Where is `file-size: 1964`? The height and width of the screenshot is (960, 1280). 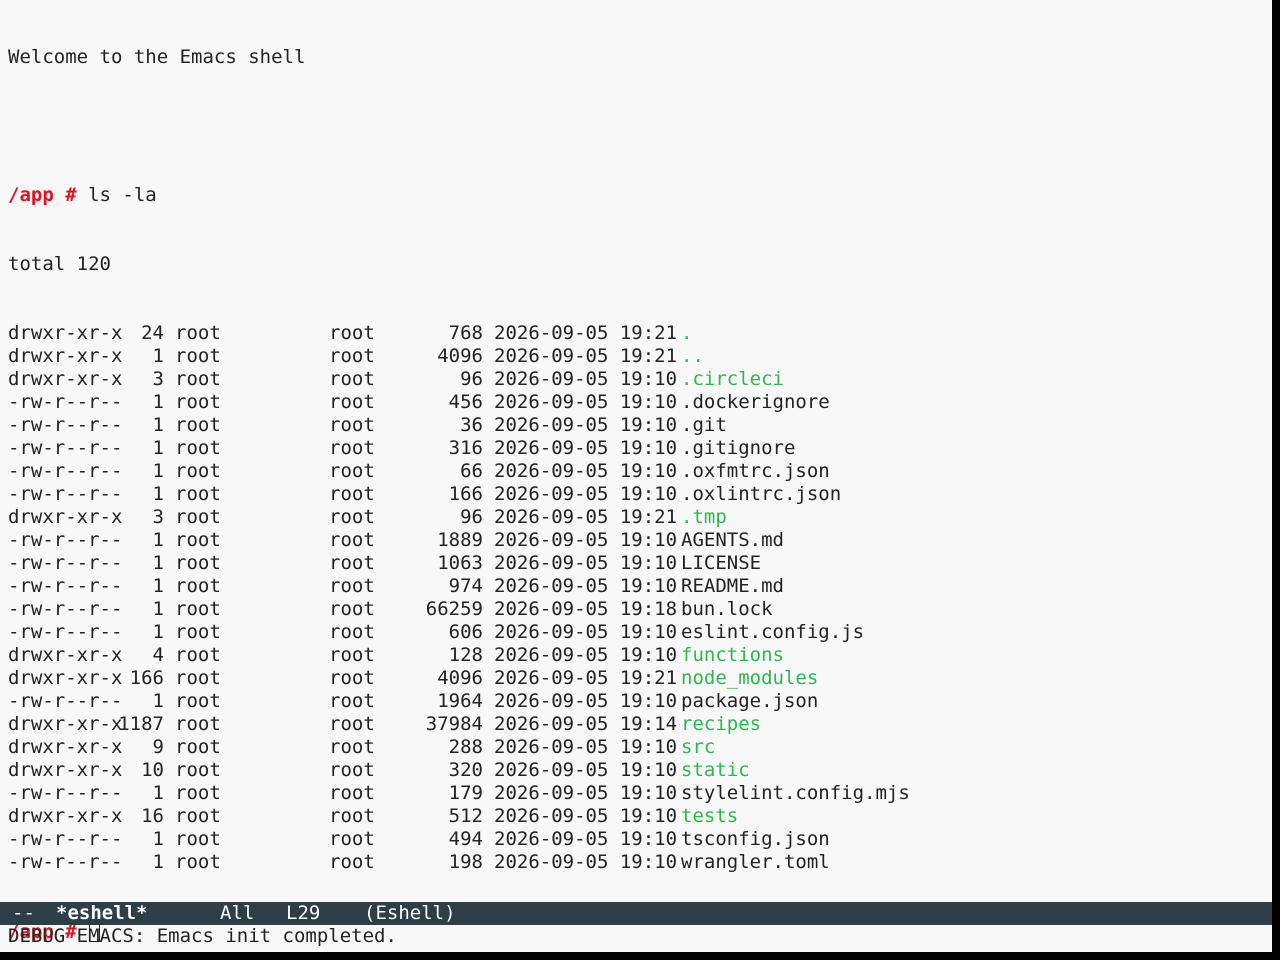
file-size: 1964 is located at coordinates (460, 701).